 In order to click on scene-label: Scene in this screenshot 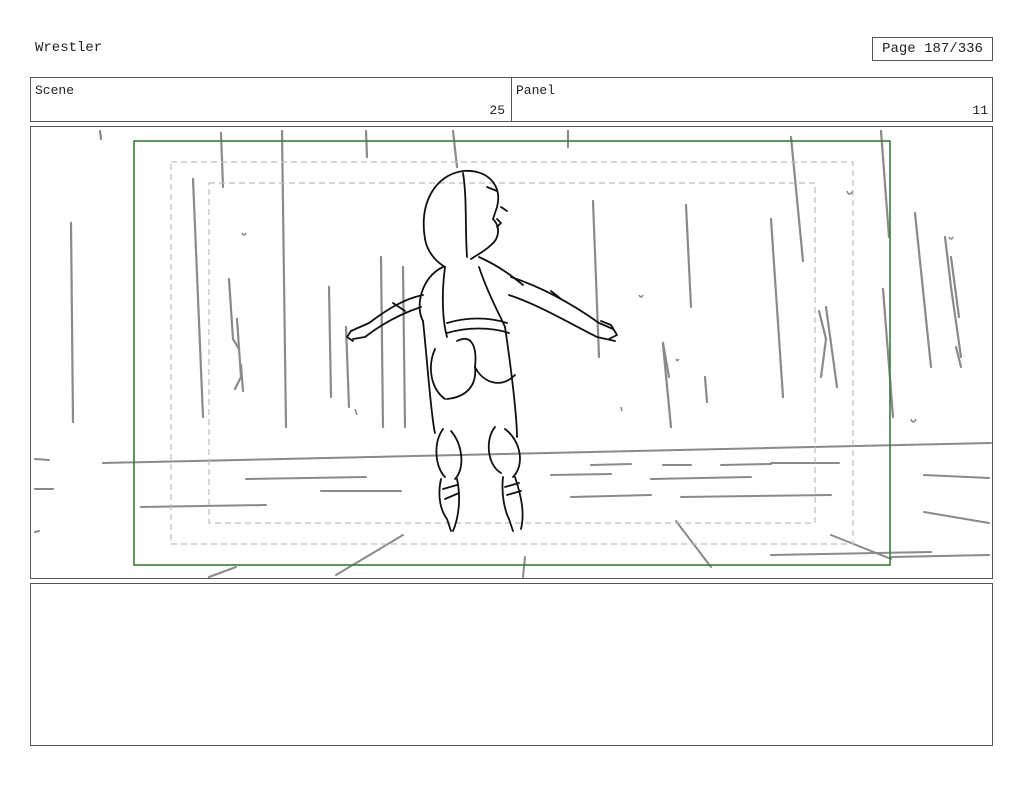, I will do `click(55, 90)`.